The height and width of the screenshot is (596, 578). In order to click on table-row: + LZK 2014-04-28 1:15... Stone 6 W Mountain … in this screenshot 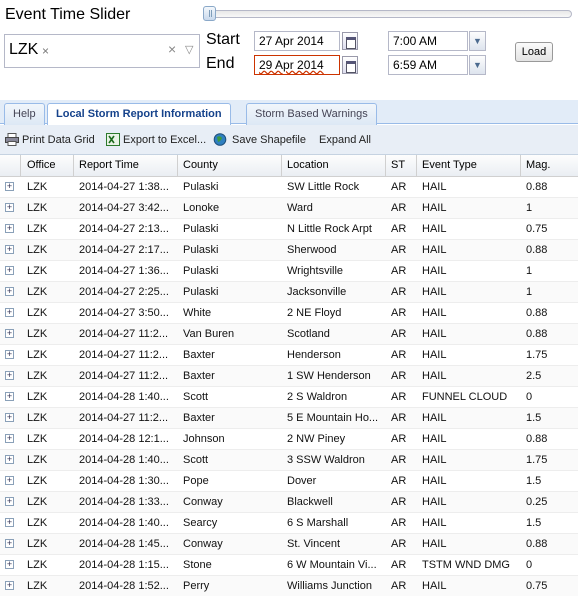, I will do `click(289, 565)`.